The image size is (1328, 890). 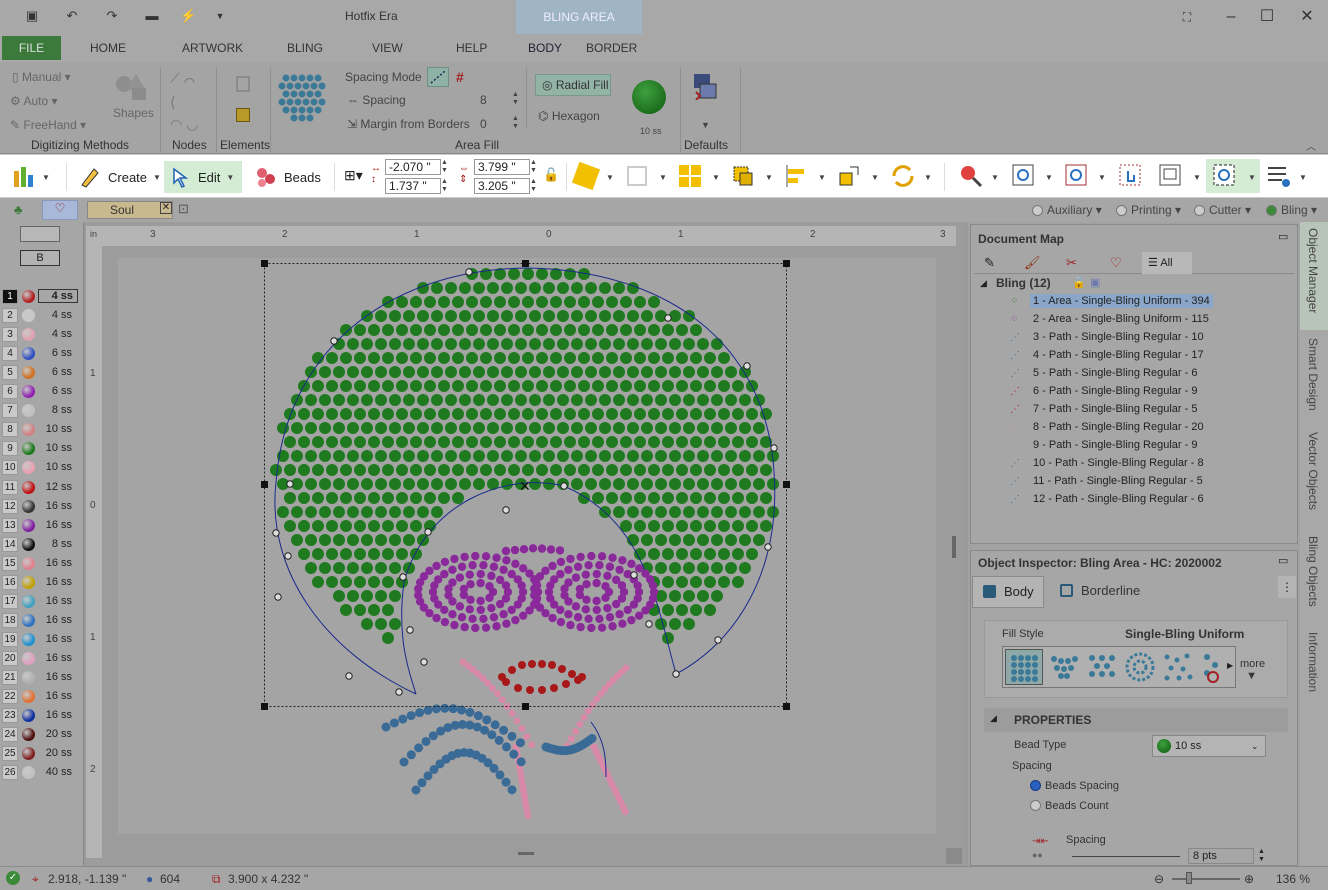 I want to click on filter-brush-icon: 🖌, so click(x=1032, y=263).